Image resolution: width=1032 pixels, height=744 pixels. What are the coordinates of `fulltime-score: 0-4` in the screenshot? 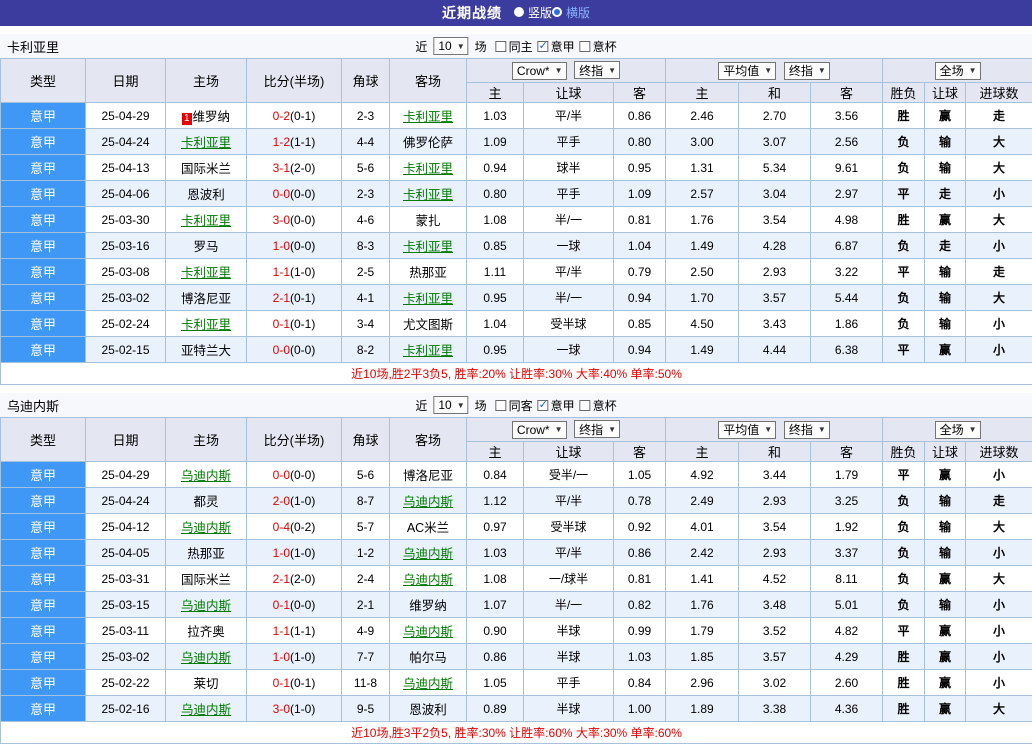 It's located at (281, 527).